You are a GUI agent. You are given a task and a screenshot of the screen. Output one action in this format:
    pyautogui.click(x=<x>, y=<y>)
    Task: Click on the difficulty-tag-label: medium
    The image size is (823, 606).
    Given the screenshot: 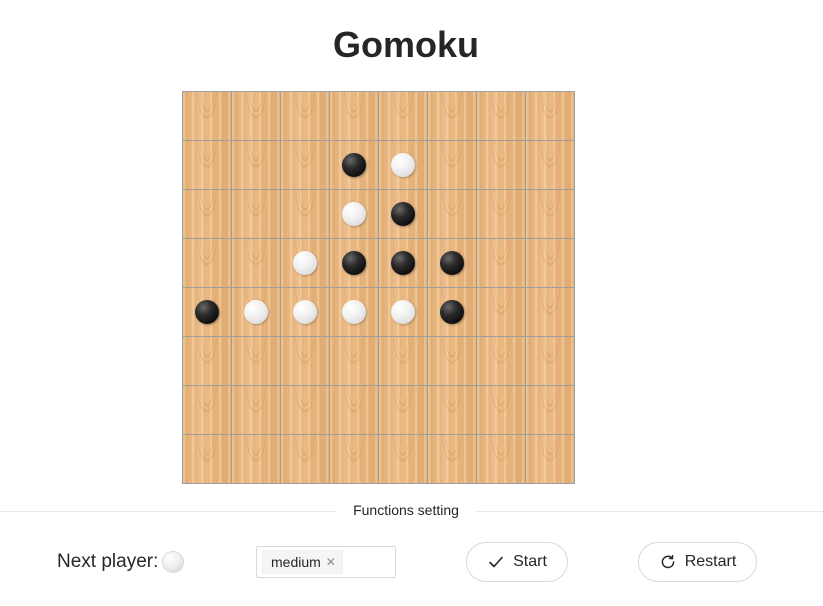 What is the action you would take?
    pyautogui.click(x=296, y=562)
    